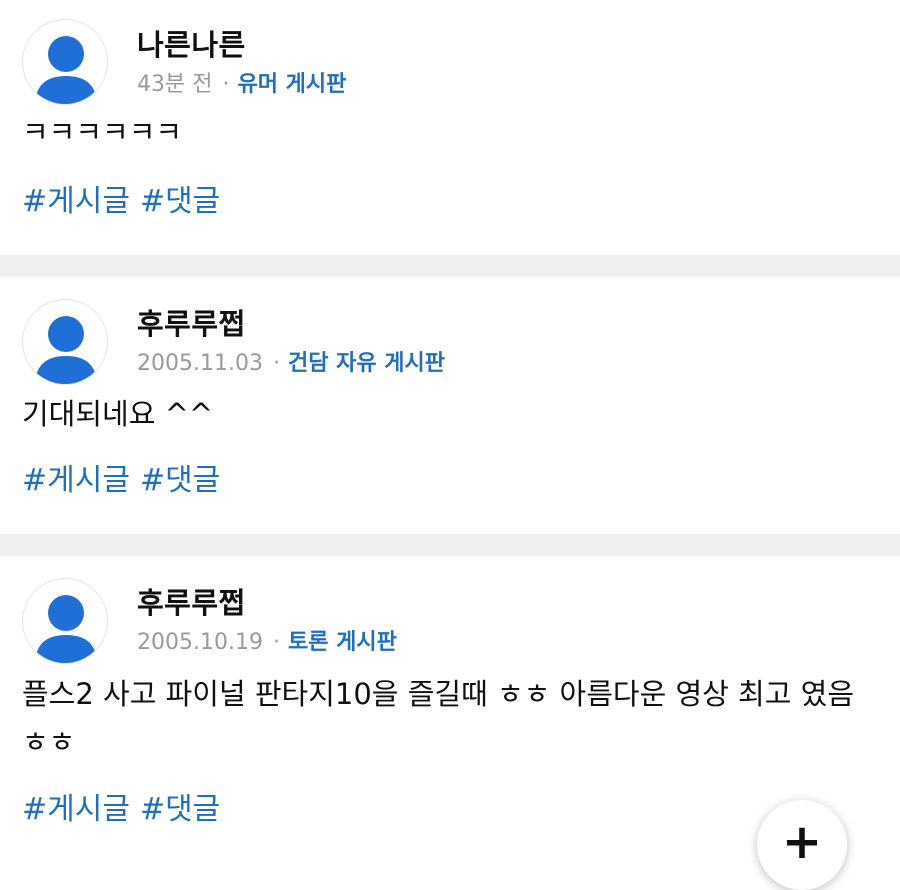 The height and width of the screenshot is (890, 900). I want to click on board-link: 토론 게시판, so click(342, 642).